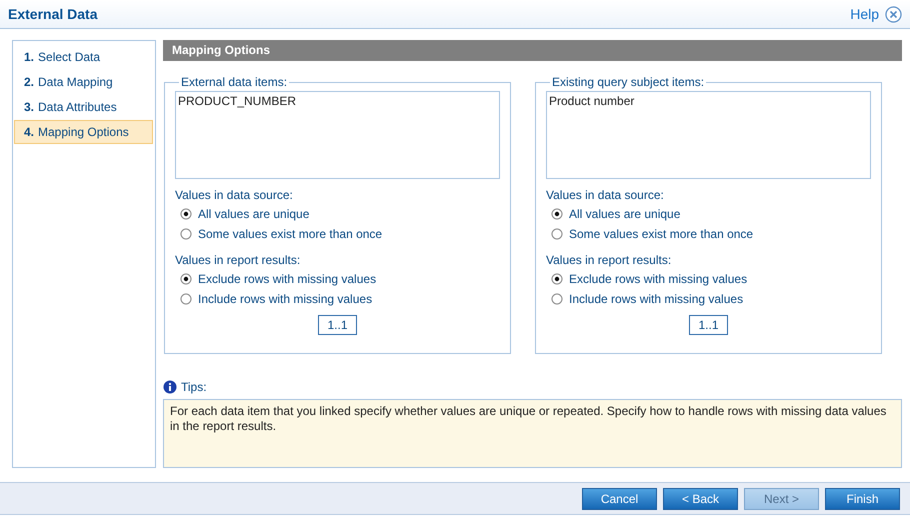  Describe the element at coordinates (532, 50) in the screenshot. I see `section-header: Mapping Options` at that location.